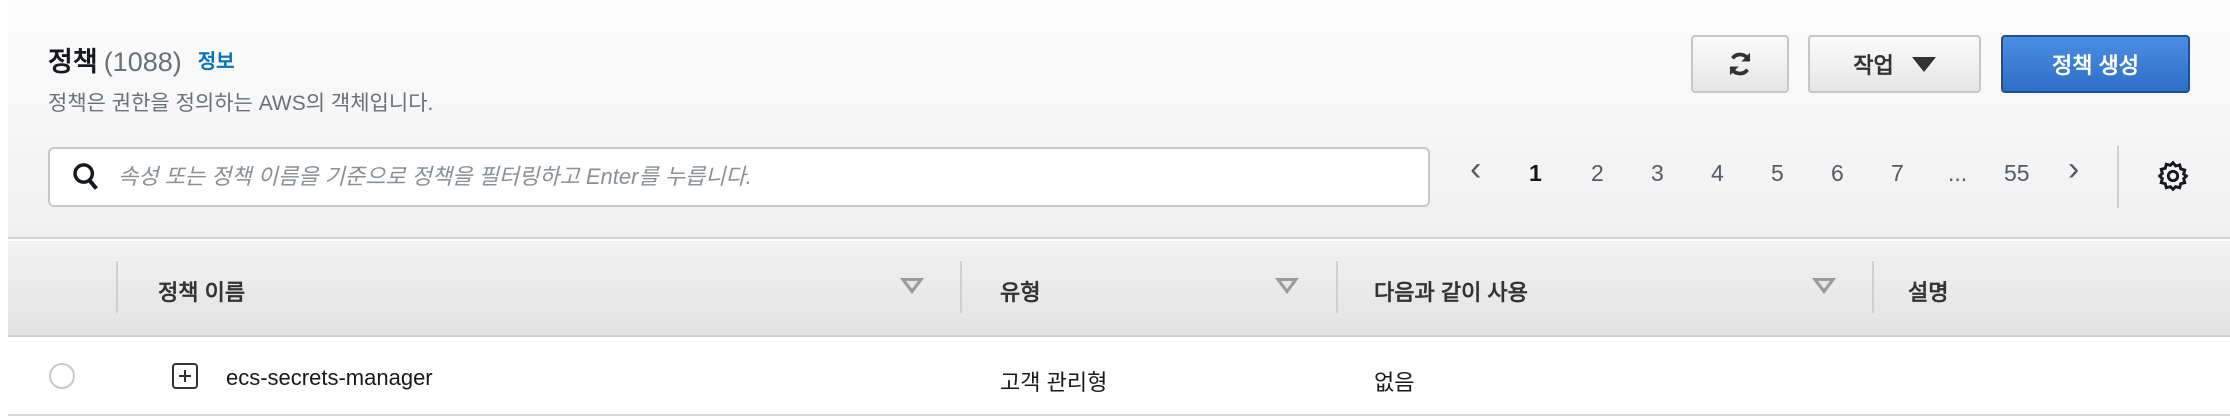 Image resolution: width=2230 pixels, height=420 pixels. What do you see at coordinates (73, 62) in the screenshot?
I see `title-text: 정책` at bounding box center [73, 62].